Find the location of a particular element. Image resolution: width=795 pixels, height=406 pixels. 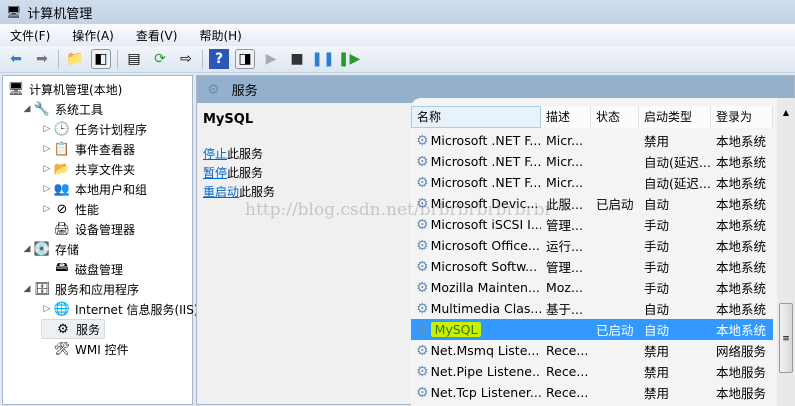

restart-link: 重启动 is located at coordinates (221, 192).